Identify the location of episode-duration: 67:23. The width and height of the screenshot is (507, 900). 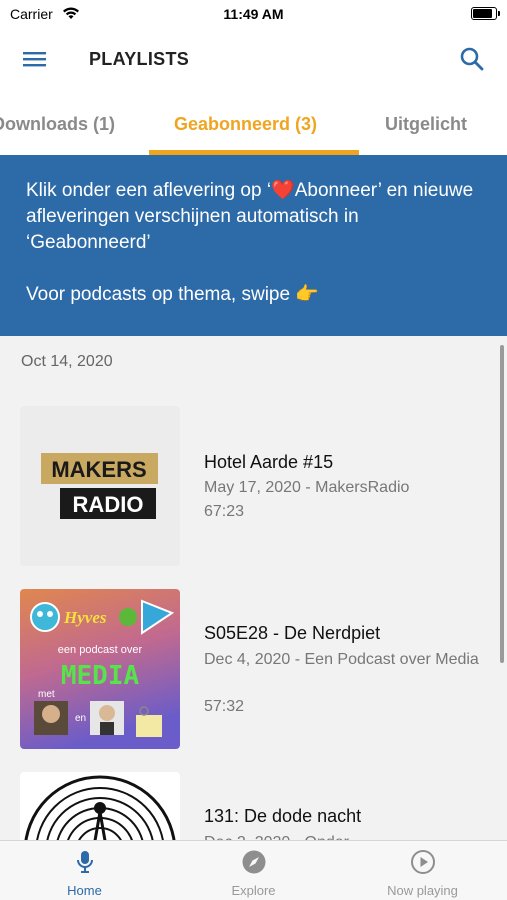
(224, 511).